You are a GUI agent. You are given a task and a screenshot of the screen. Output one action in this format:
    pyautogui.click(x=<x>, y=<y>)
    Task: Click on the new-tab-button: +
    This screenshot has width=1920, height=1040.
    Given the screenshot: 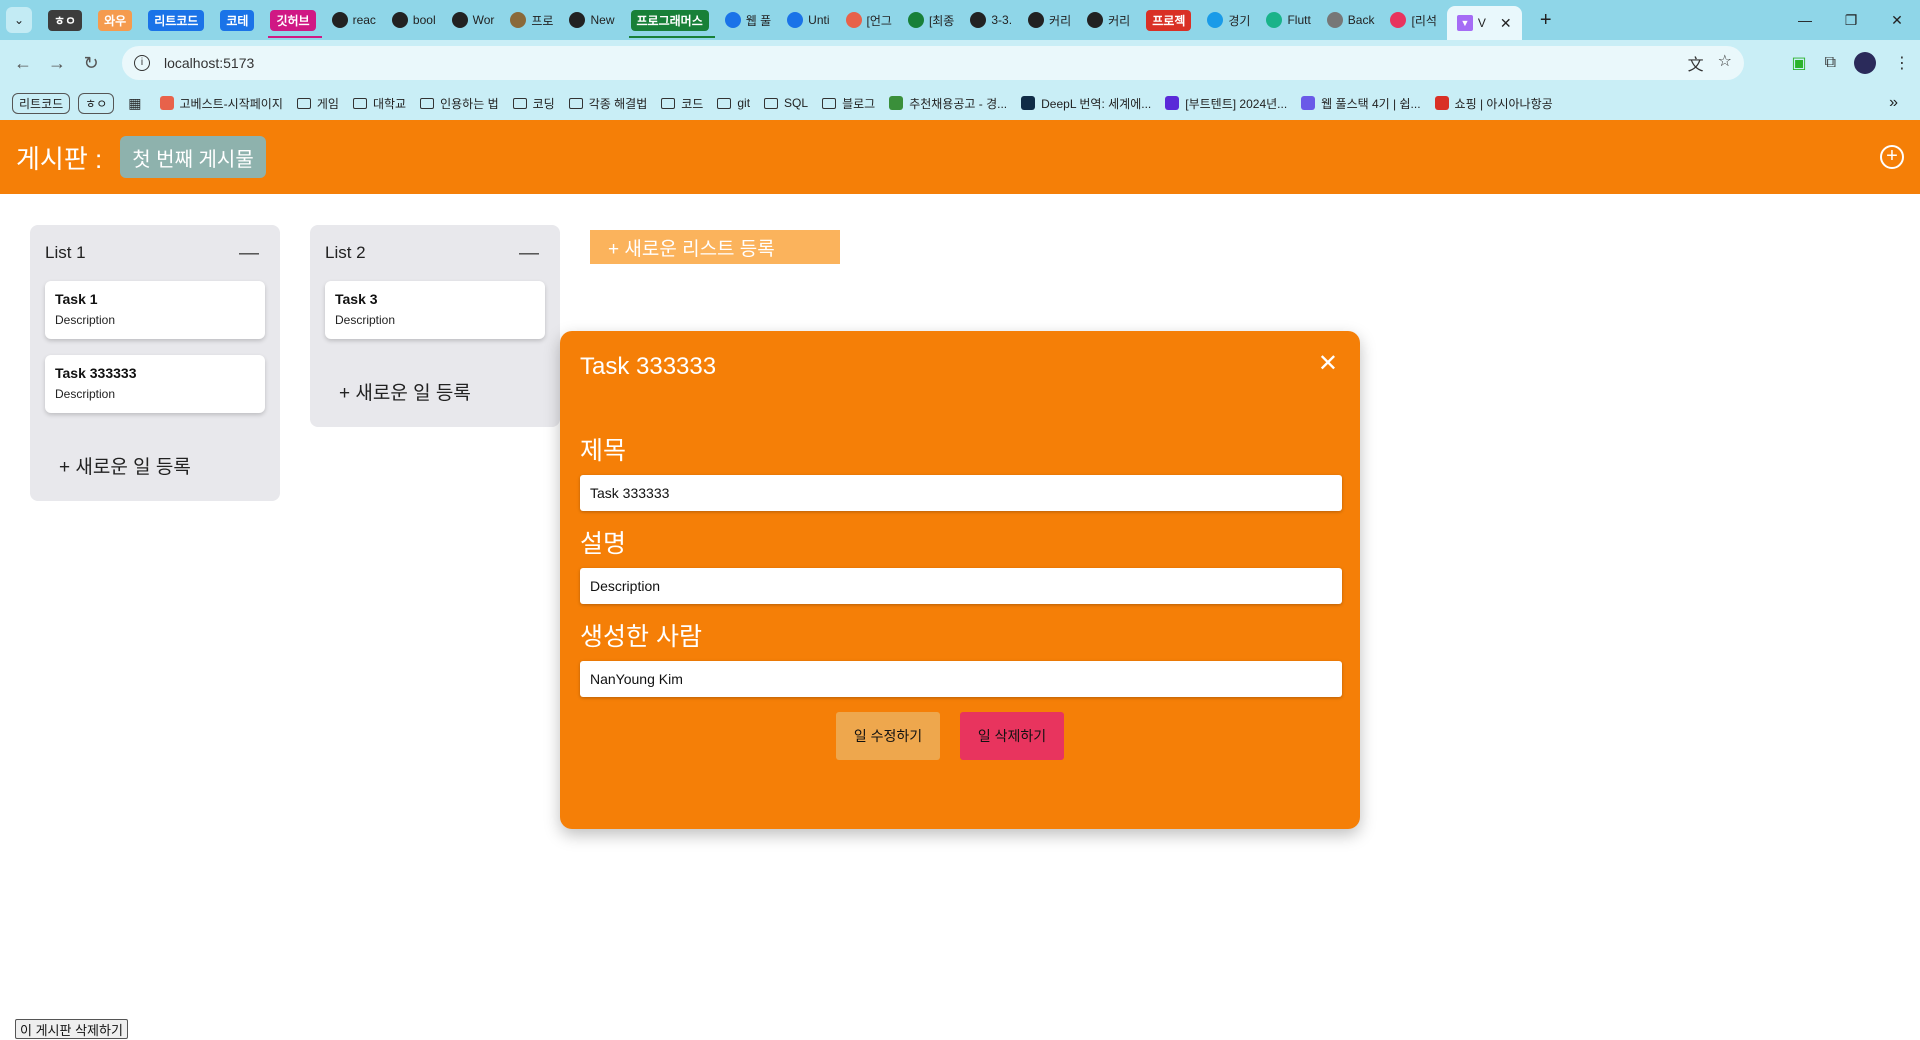 What is the action you would take?
    pyautogui.click(x=1546, y=20)
    